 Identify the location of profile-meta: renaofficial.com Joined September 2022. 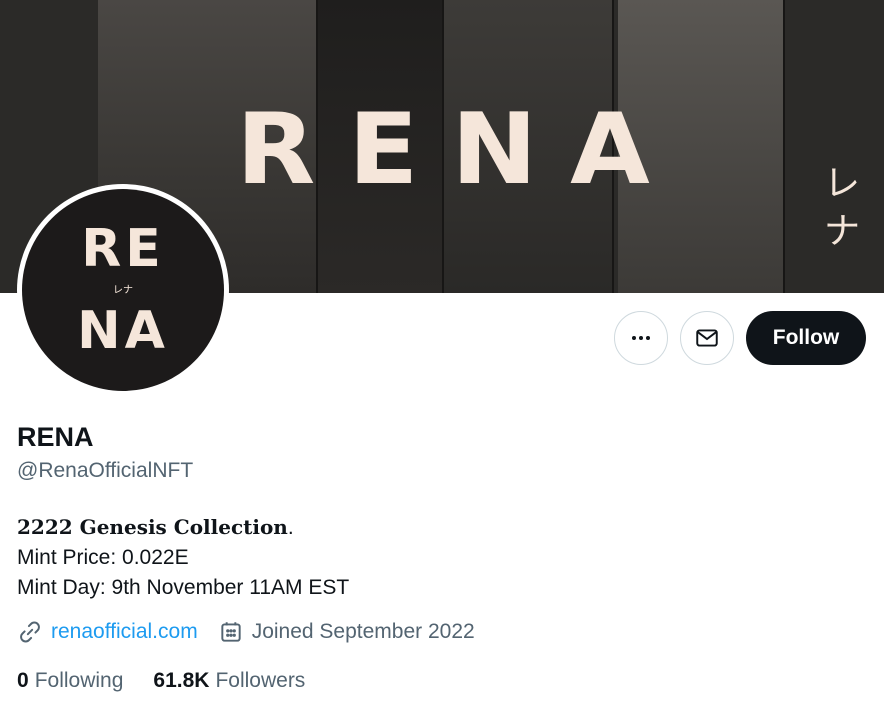
(246, 632).